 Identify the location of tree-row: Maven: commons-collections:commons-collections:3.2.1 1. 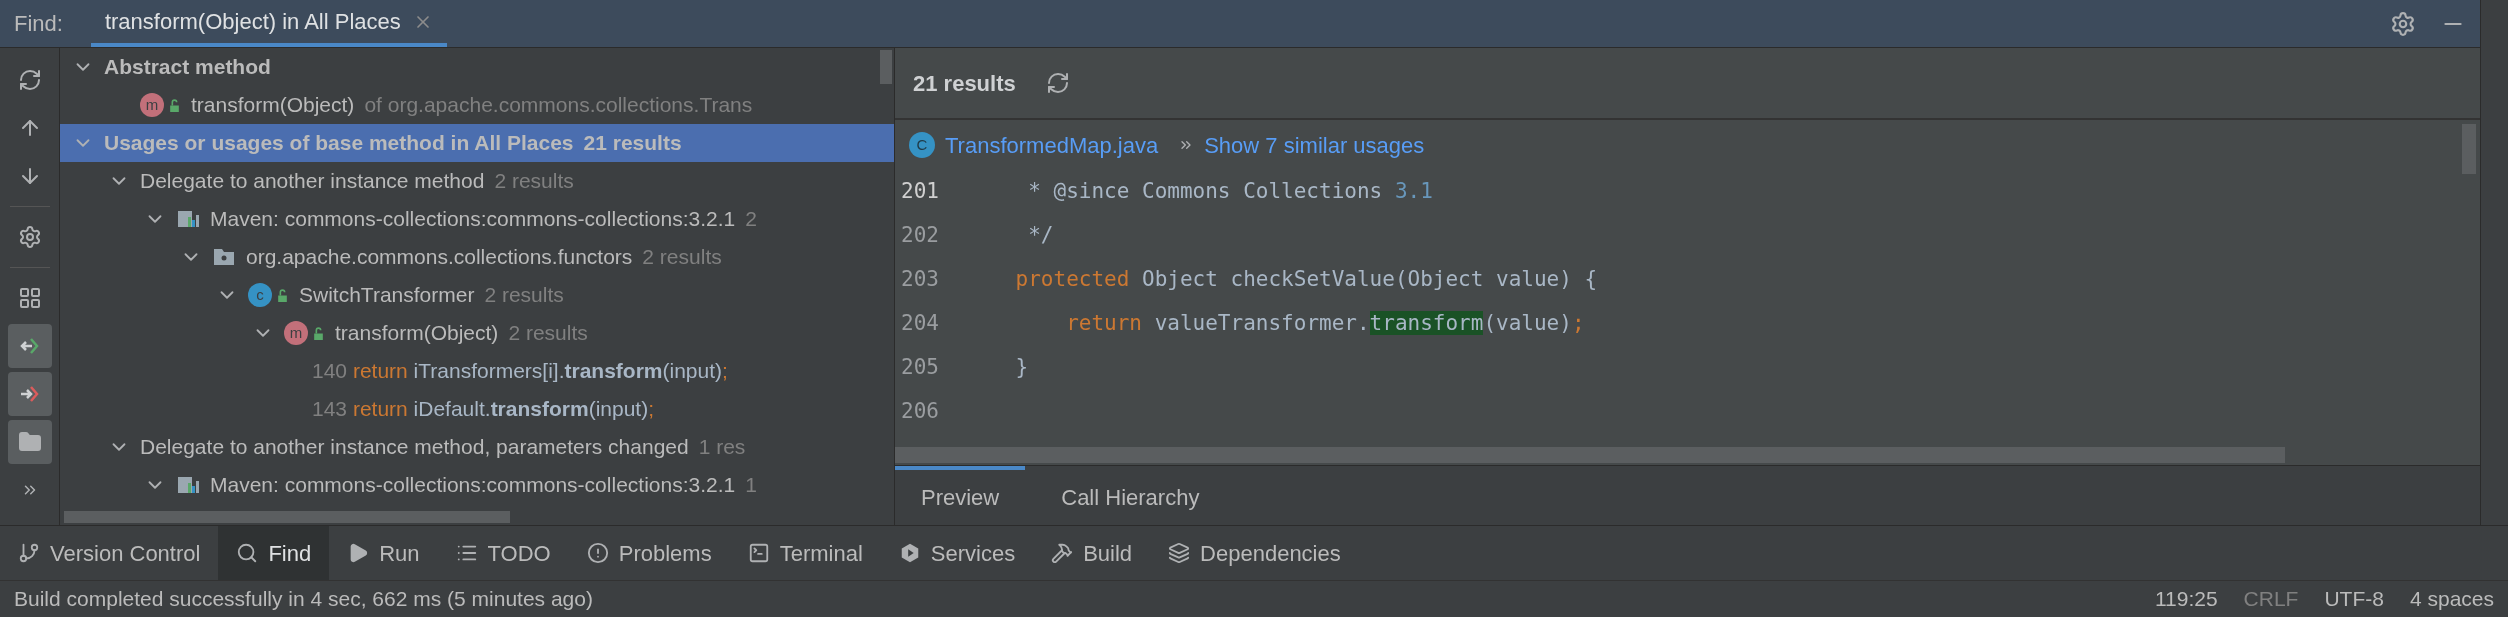
(477, 485).